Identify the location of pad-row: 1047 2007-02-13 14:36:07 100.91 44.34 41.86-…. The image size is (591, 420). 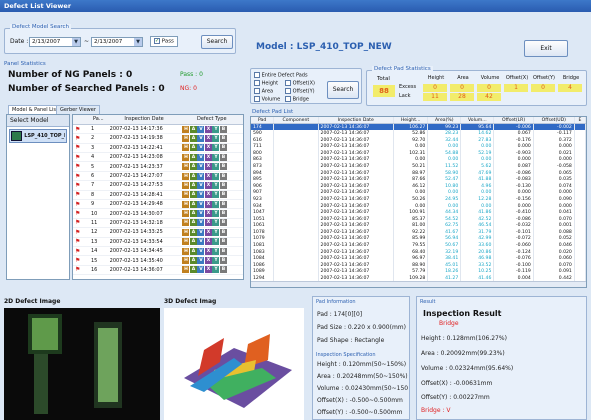
(418, 212).